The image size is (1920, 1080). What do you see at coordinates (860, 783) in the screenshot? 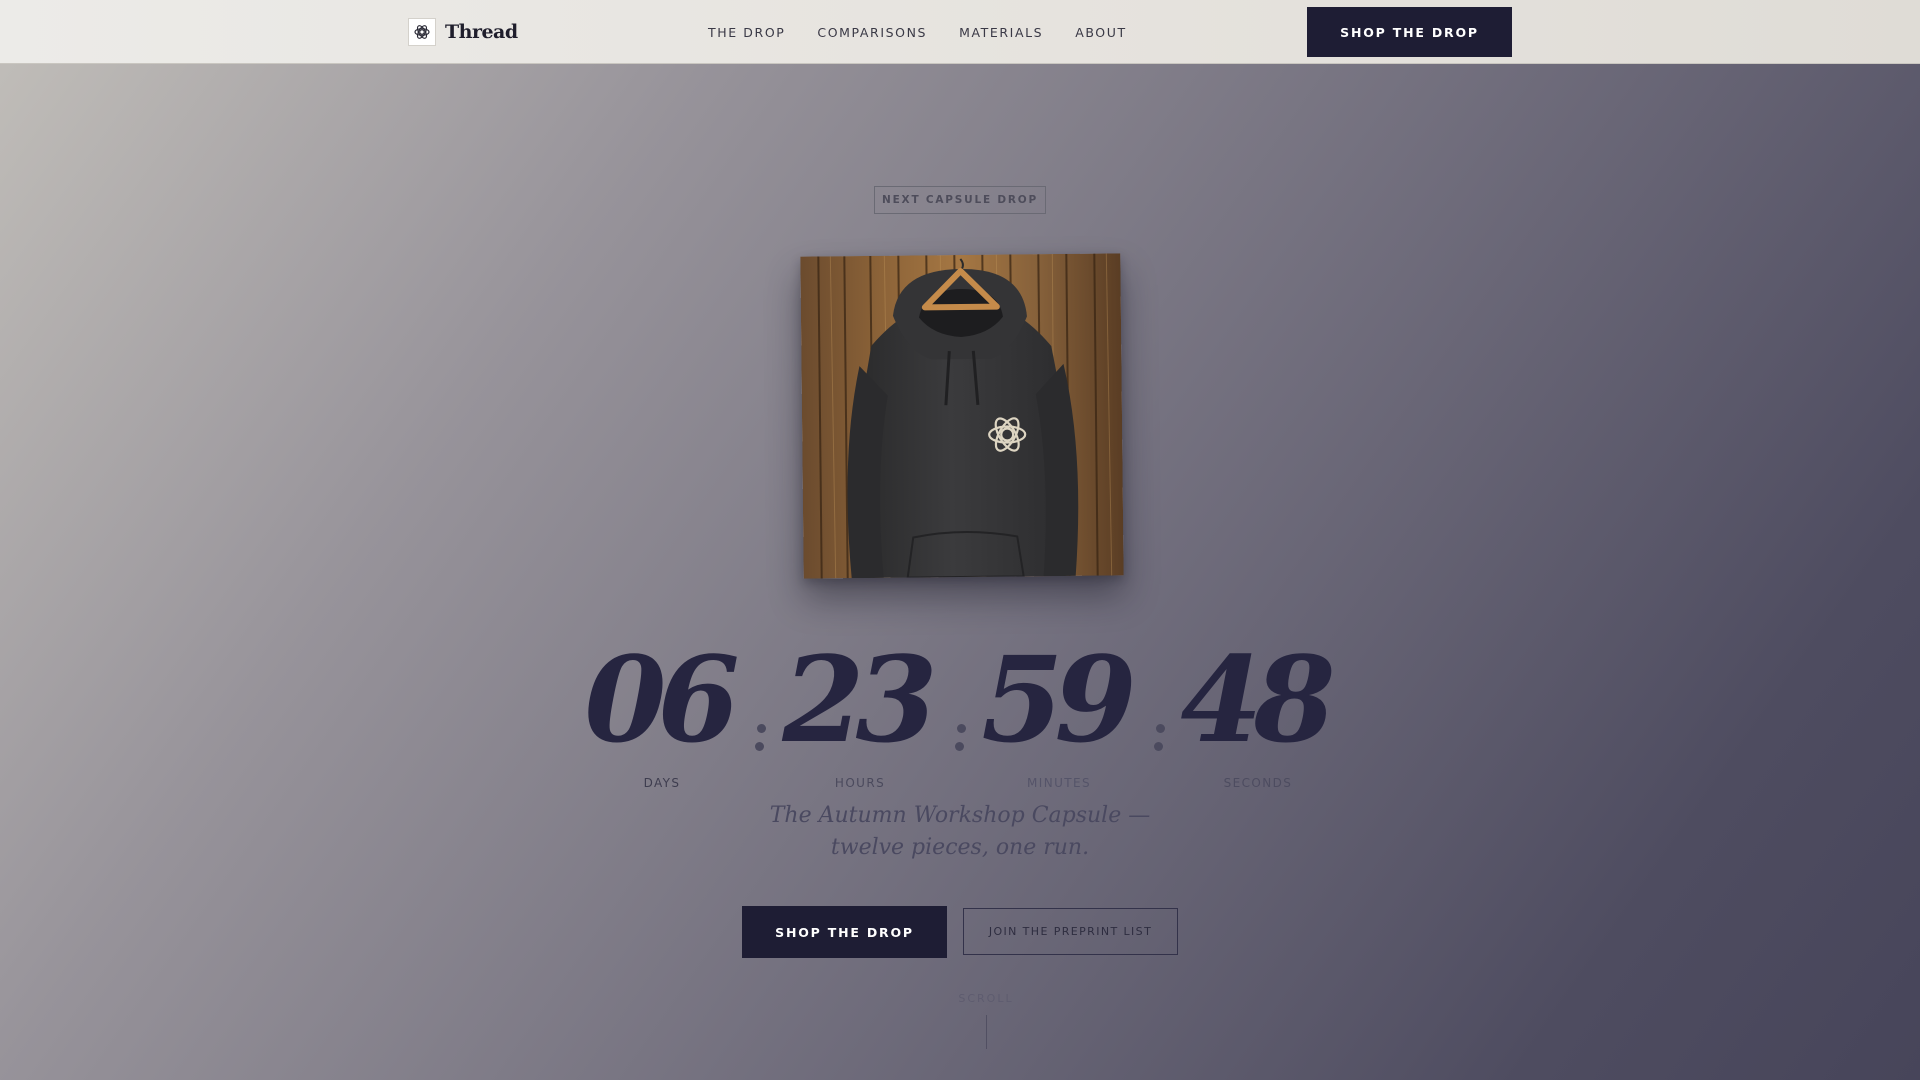
I see `countdown-hours-label: HOURS` at bounding box center [860, 783].